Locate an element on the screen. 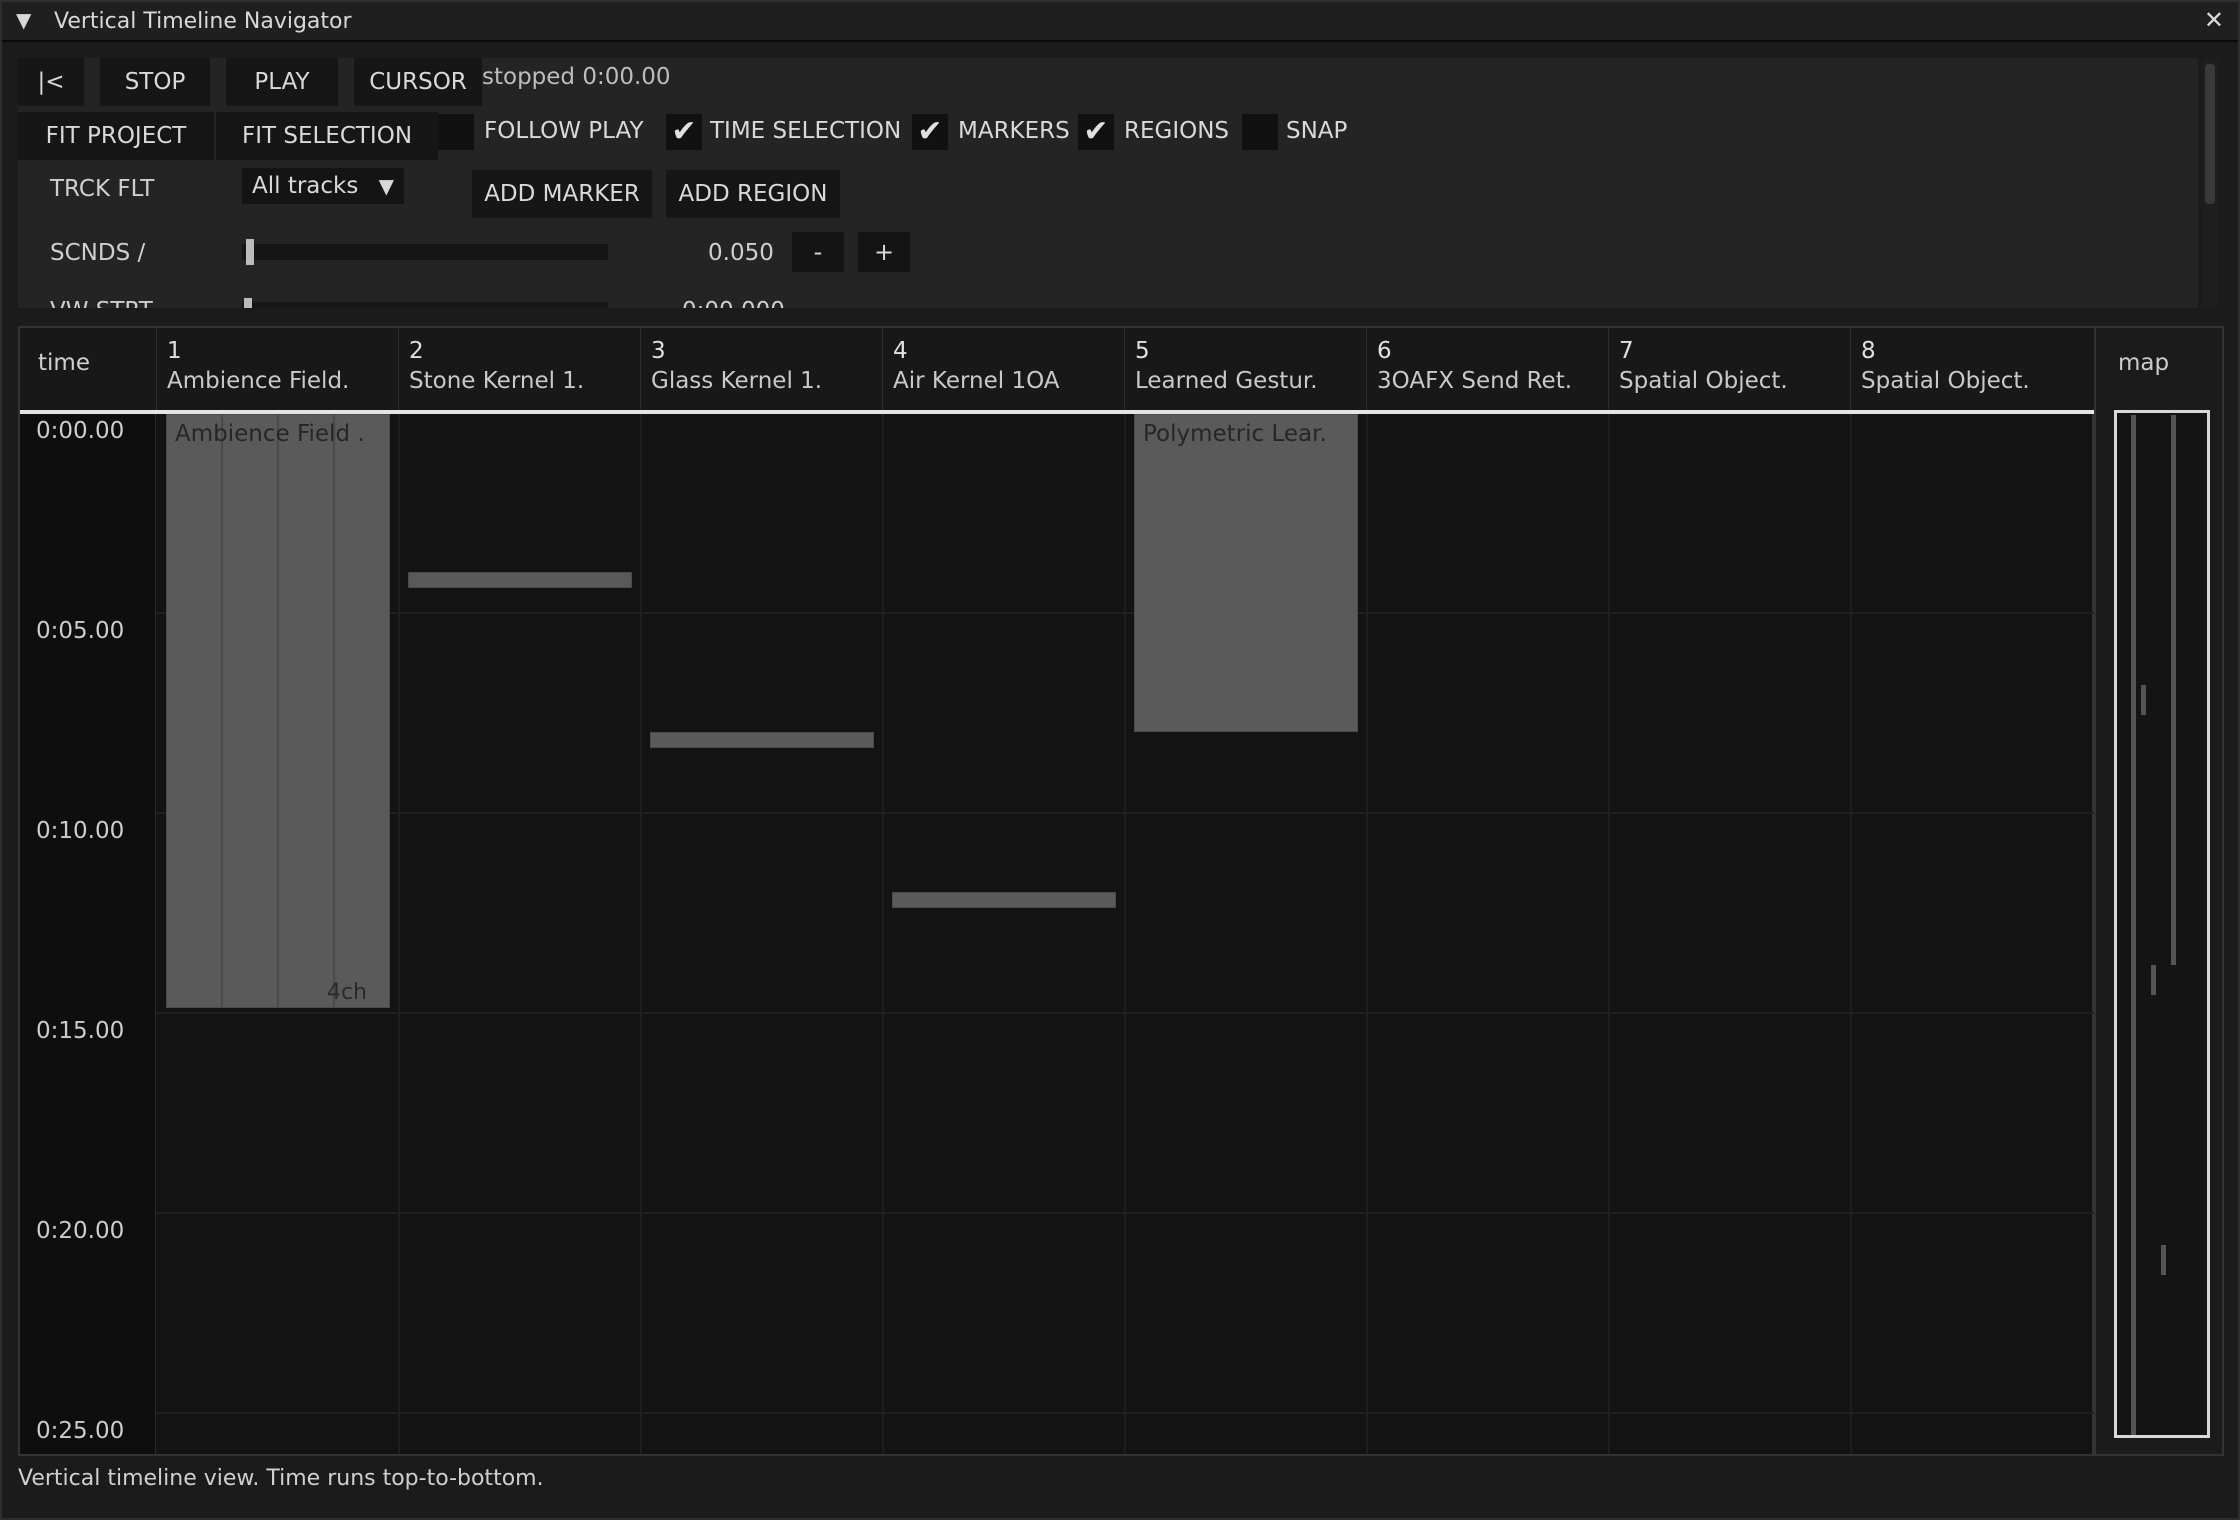 The width and height of the screenshot is (2240, 1520). play-button: PLAY is located at coordinates (282, 82).